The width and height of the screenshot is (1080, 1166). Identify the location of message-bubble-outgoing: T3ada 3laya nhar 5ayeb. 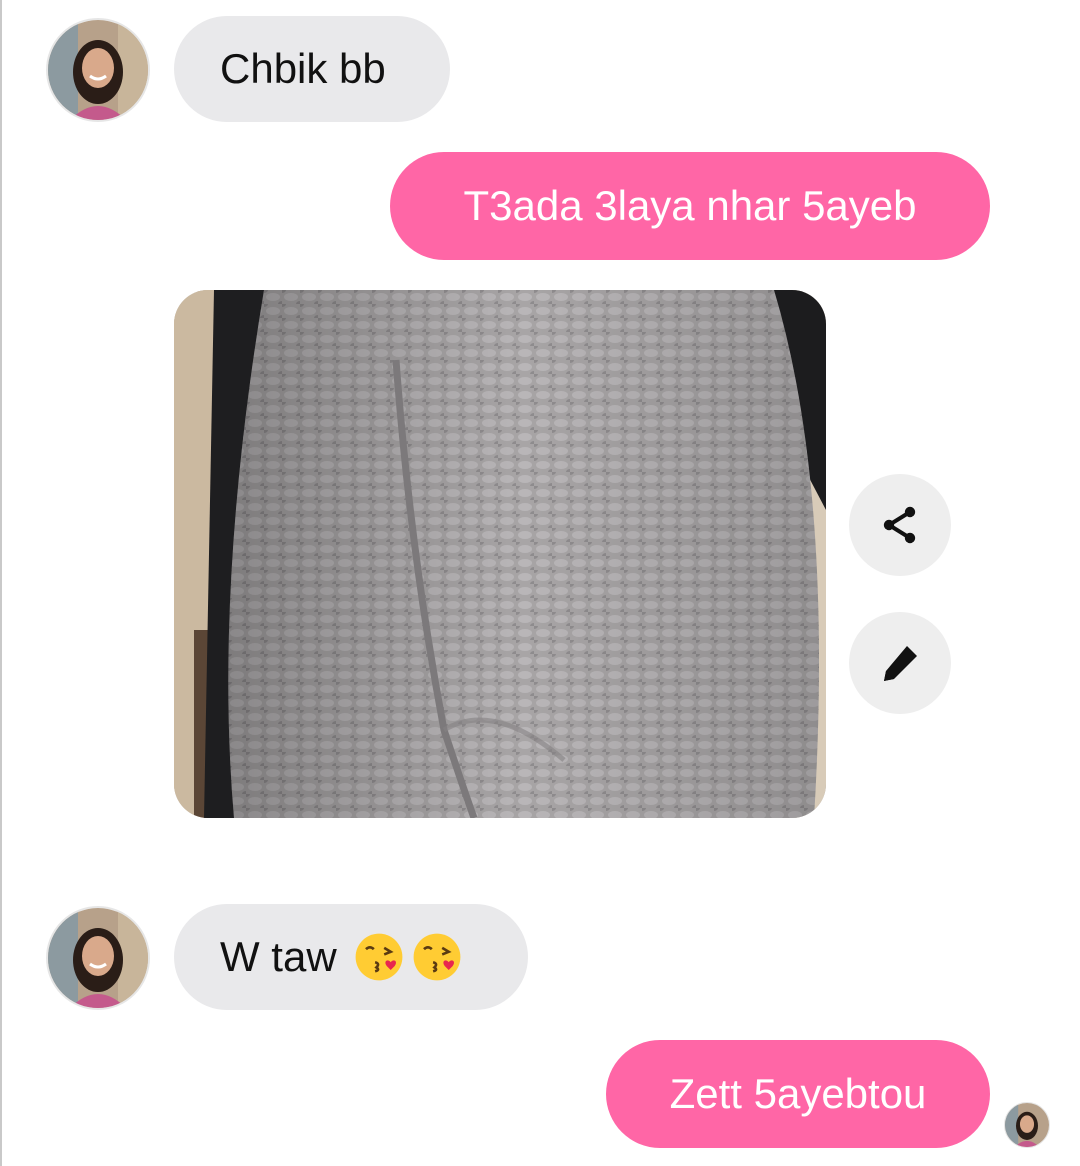
(690, 206).